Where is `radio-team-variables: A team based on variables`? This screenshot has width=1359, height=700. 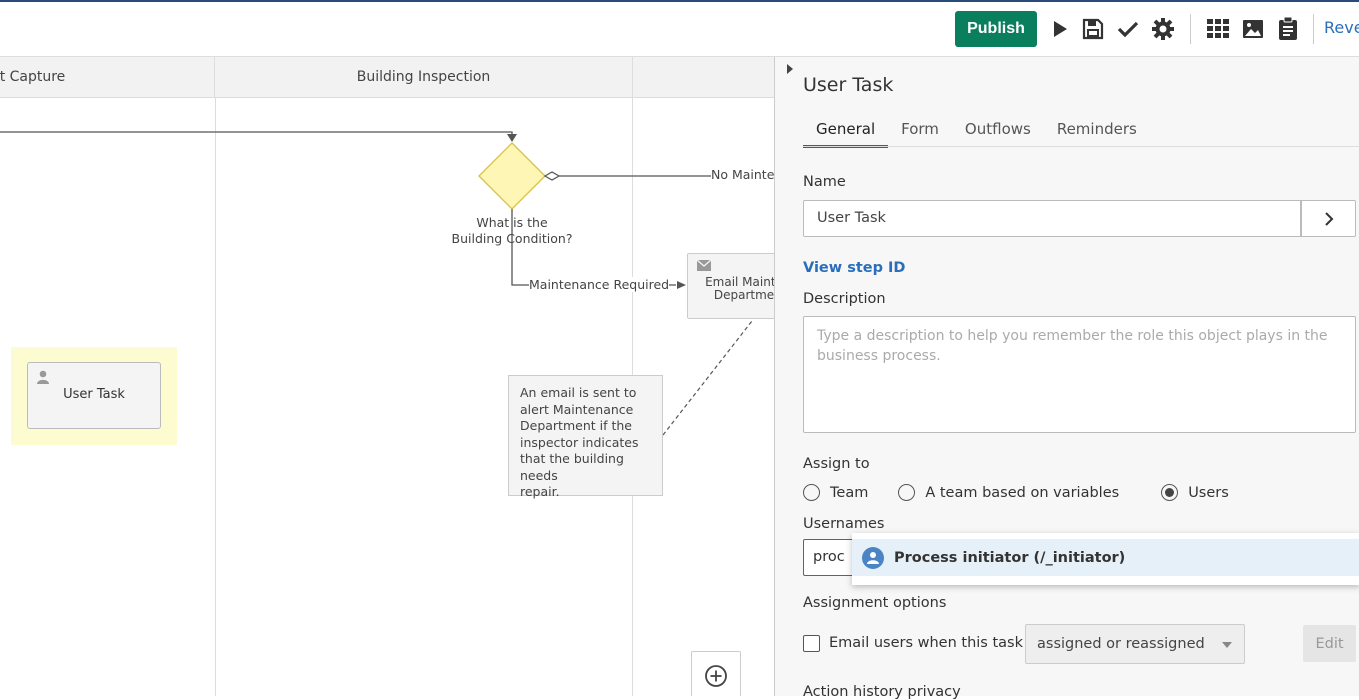 radio-team-variables: A team based on variables is located at coordinates (1008, 492).